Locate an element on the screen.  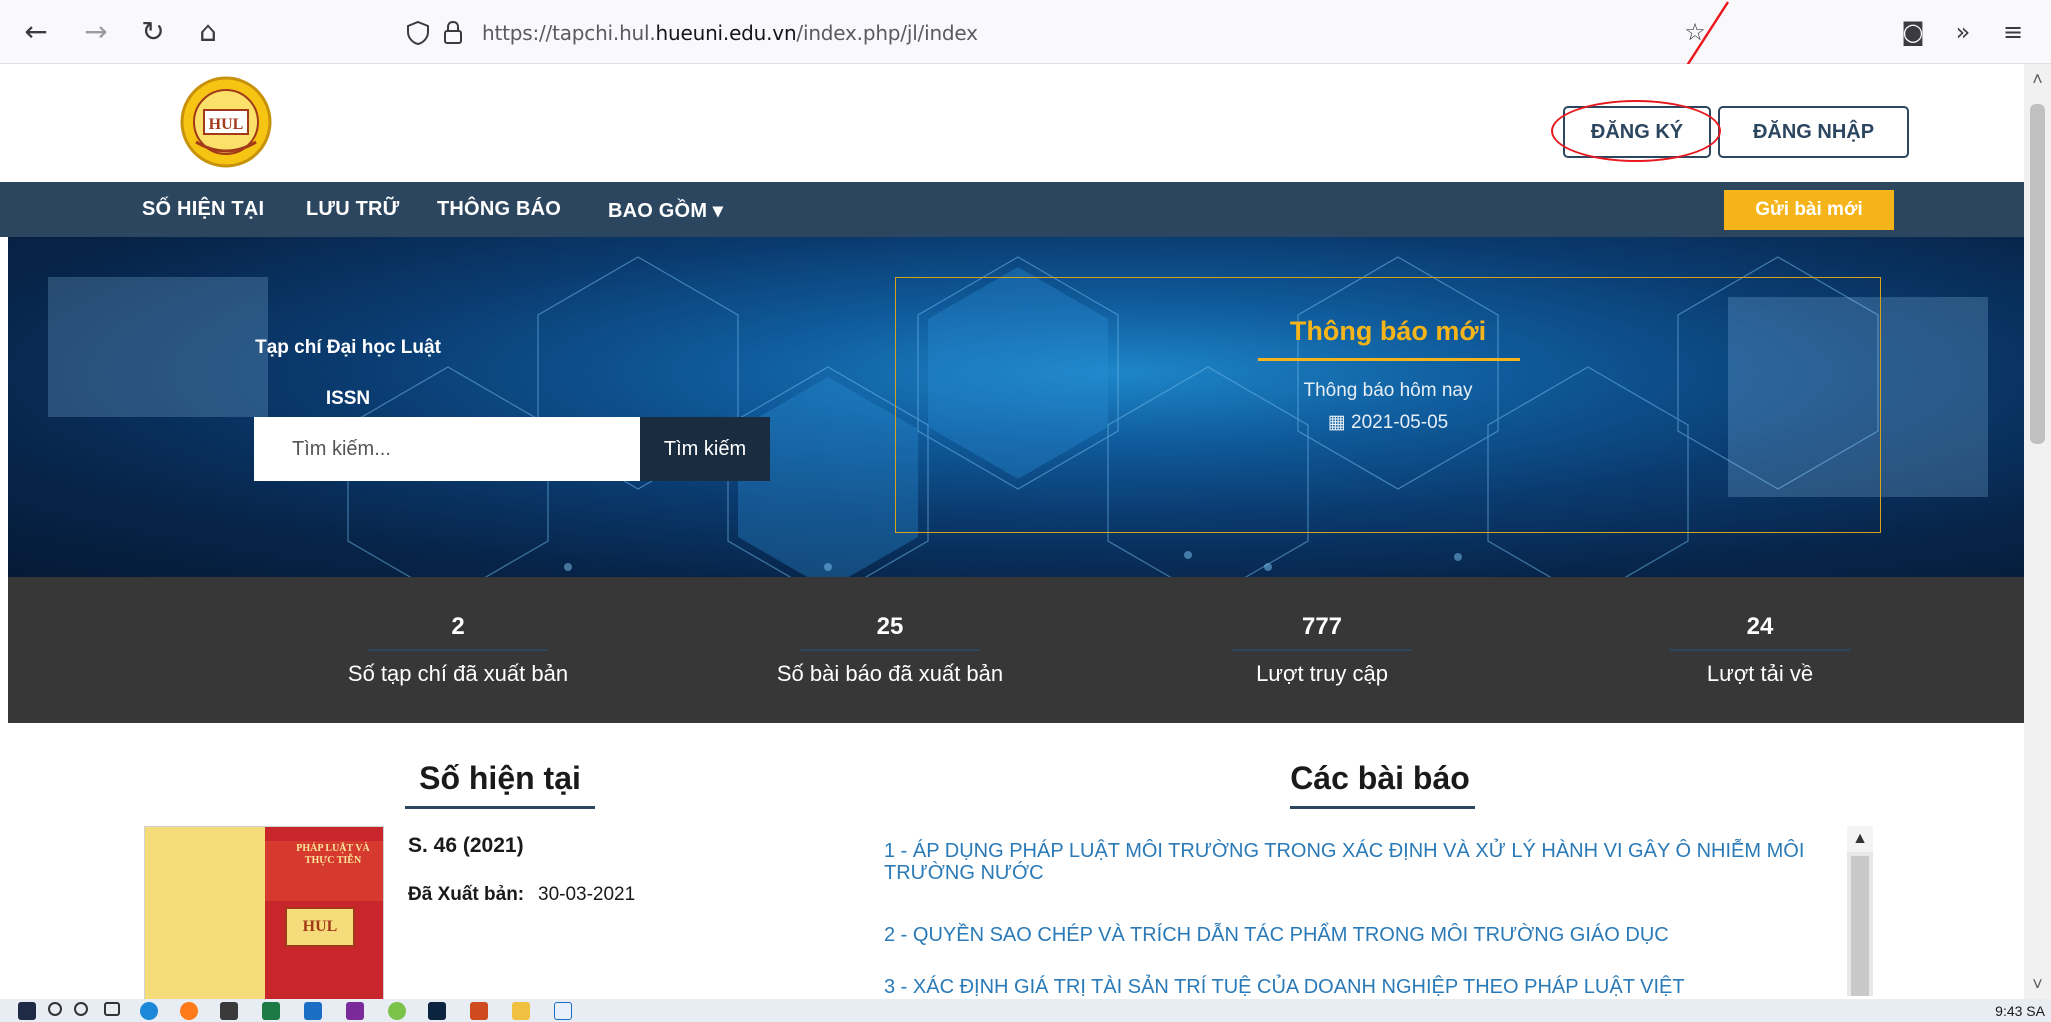
powerpoint-icon is located at coordinates (479, 1011).